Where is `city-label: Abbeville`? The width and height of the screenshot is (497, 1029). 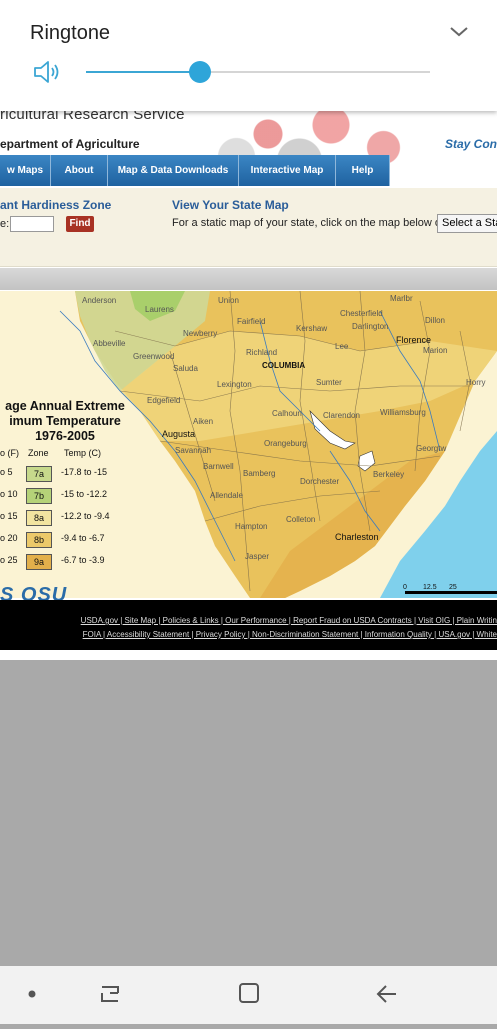 city-label: Abbeville is located at coordinates (109, 343).